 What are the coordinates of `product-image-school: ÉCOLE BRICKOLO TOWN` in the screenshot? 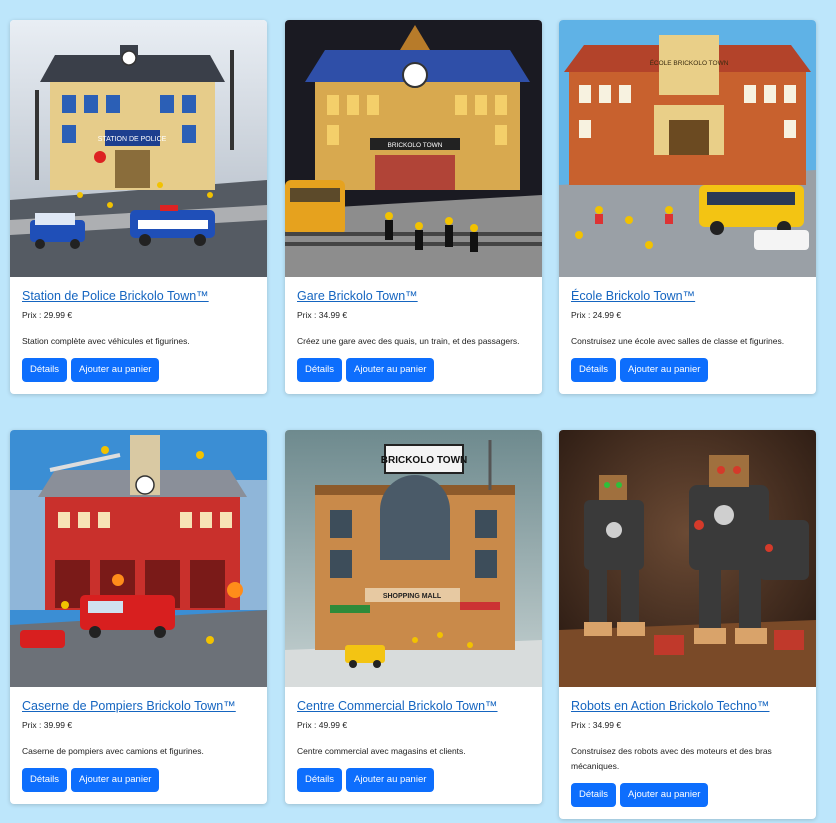 It's located at (687, 148).